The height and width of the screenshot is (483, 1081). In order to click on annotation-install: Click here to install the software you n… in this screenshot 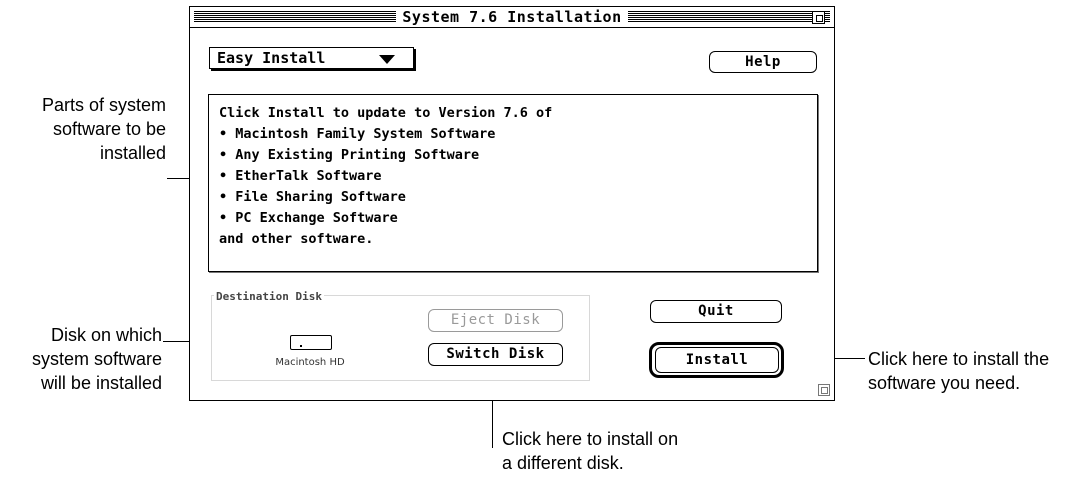, I will do `click(974, 371)`.